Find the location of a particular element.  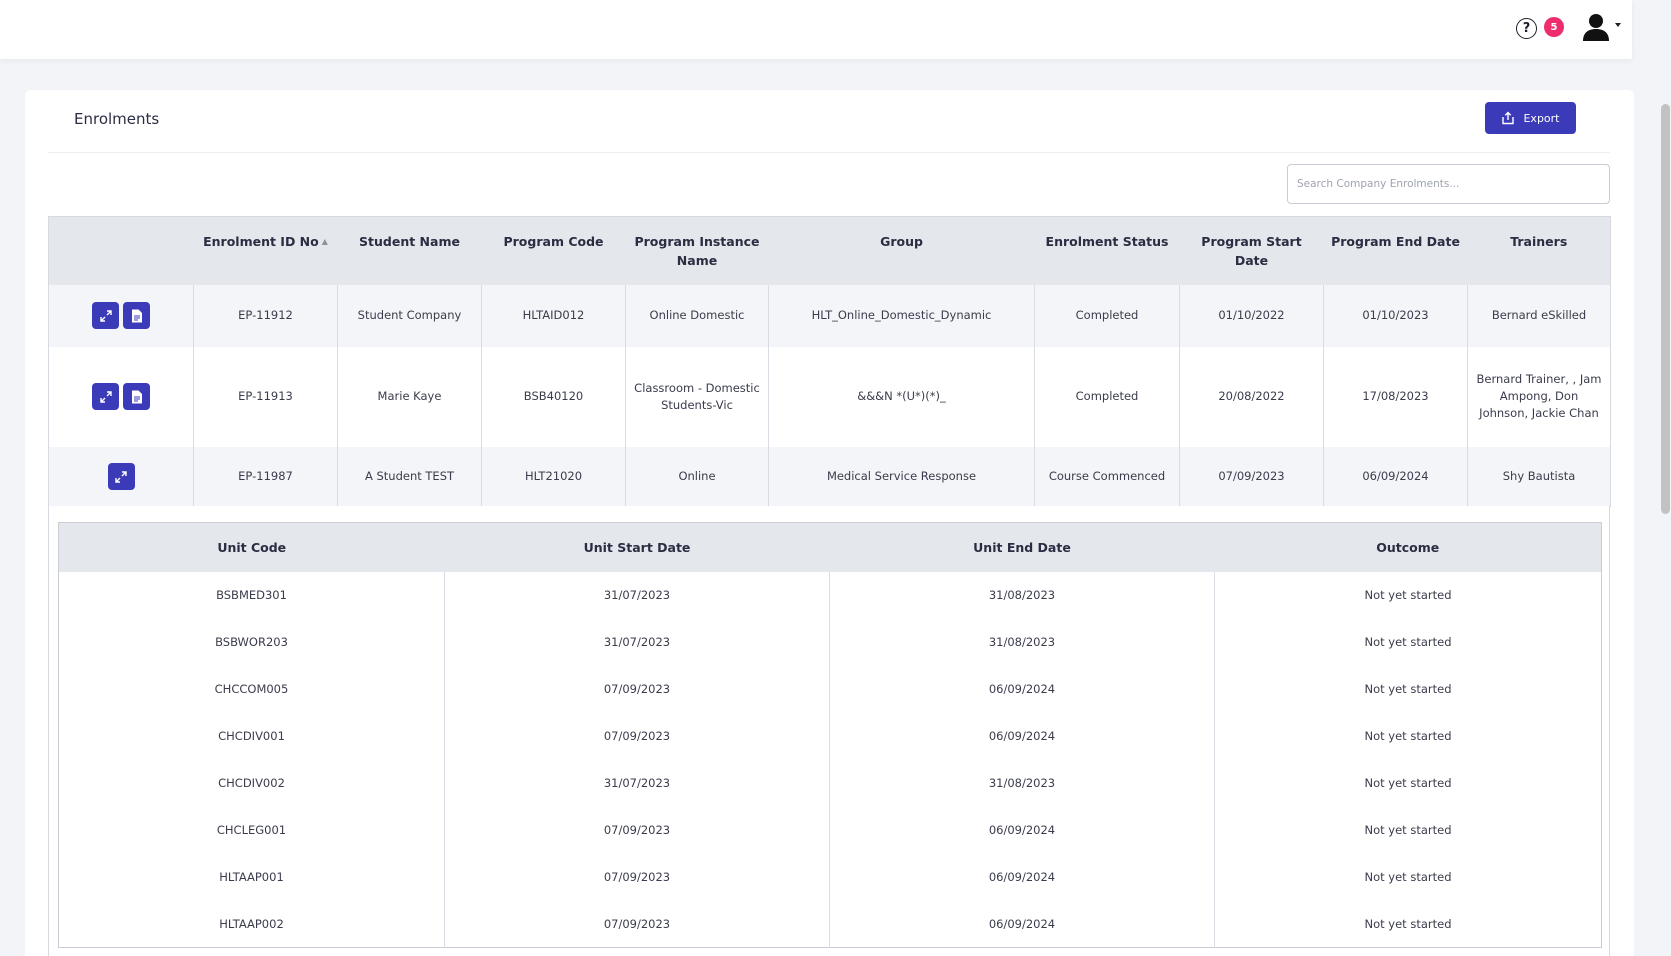

column-header-program-instance: Program Instance Name is located at coordinates (697, 250).